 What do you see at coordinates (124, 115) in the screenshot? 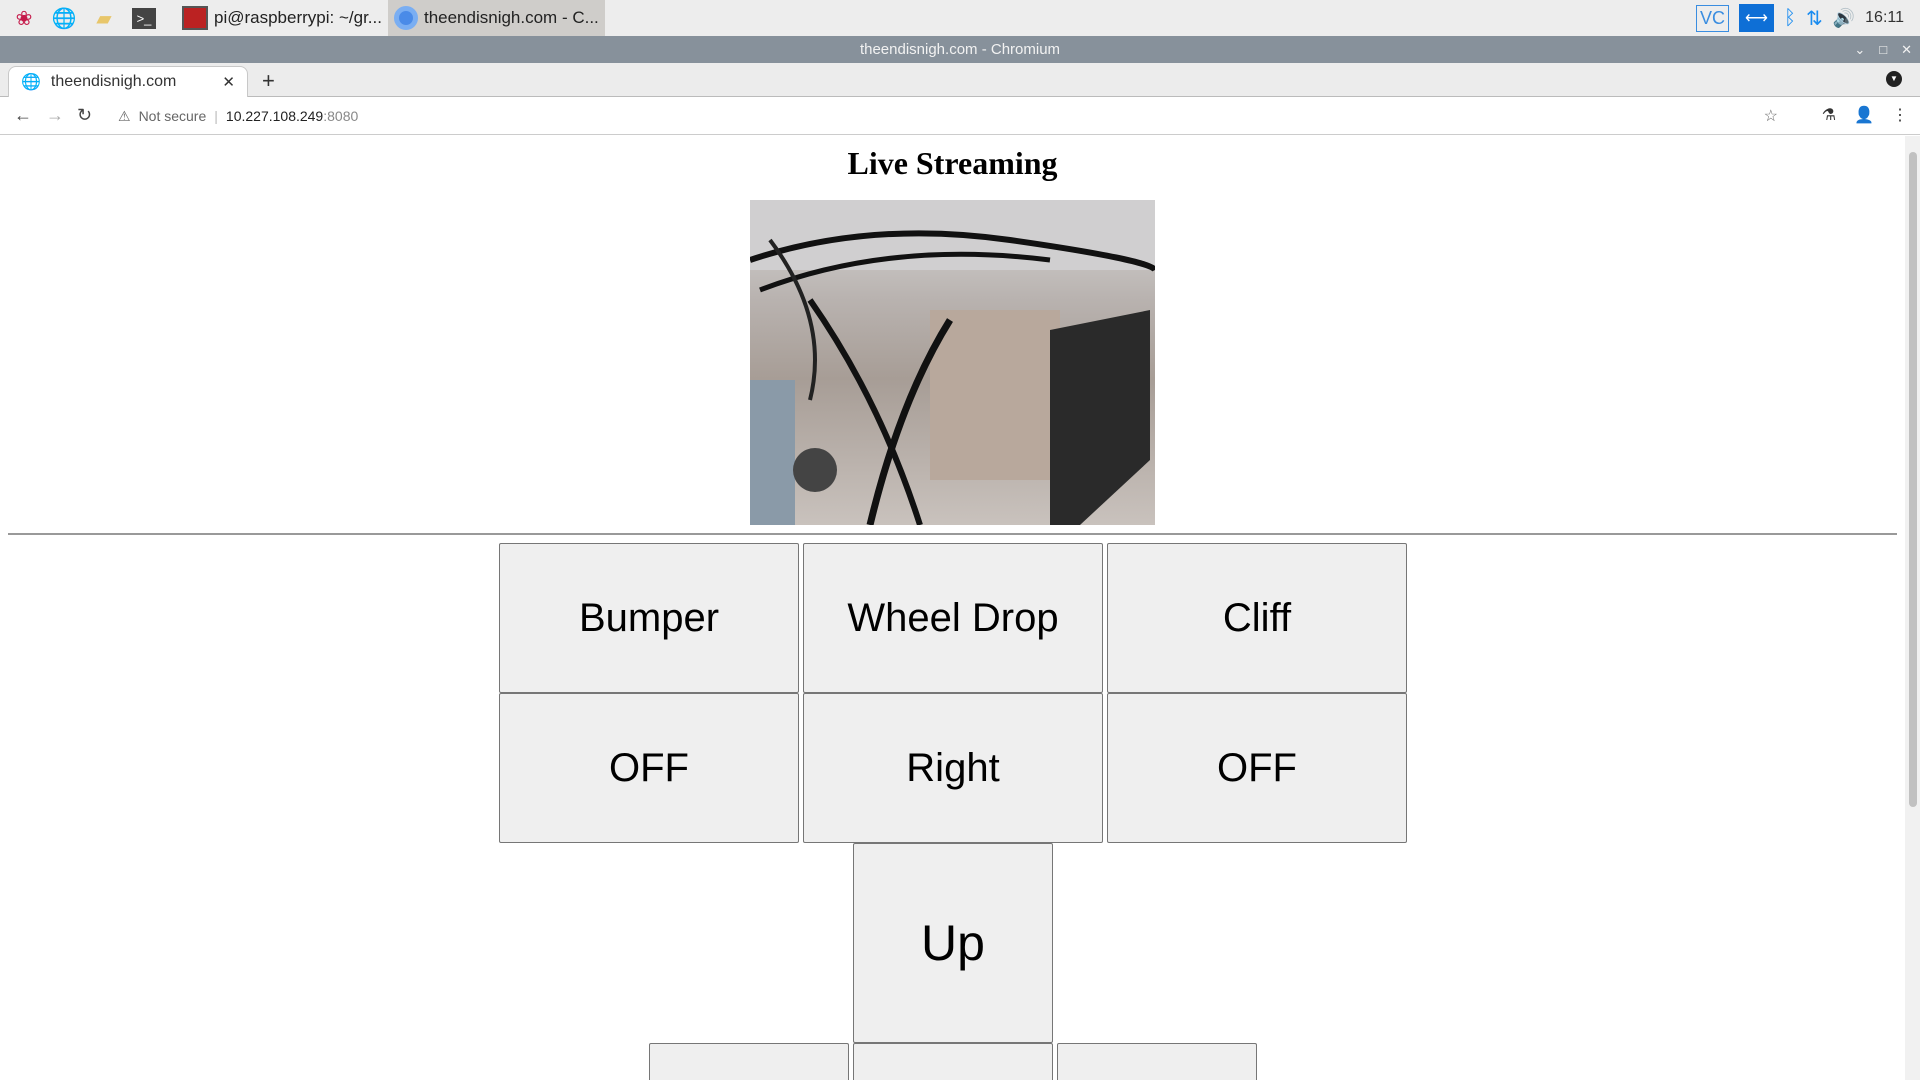
I see `warning-icon: ⚠` at bounding box center [124, 115].